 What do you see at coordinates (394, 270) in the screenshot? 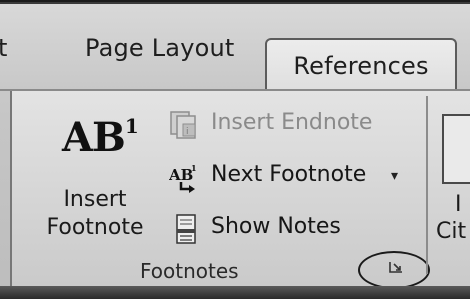
I see `launcher-highlight-circle` at bounding box center [394, 270].